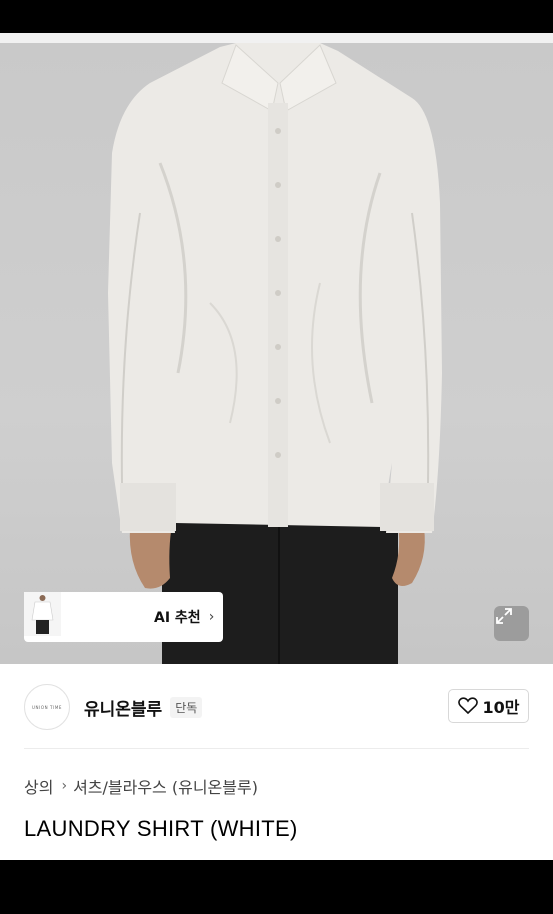 This screenshot has width=553, height=914. I want to click on status-bar, so click(276, 16).